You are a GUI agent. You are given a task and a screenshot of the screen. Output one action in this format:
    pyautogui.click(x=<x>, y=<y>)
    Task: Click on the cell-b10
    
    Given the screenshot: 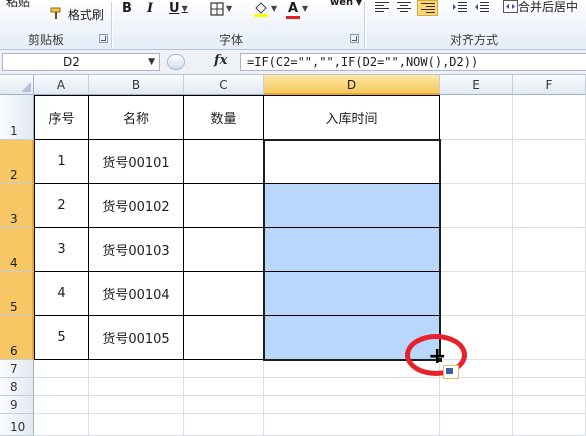 What is the action you would take?
    pyautogui.click(x=136, y=425)
    